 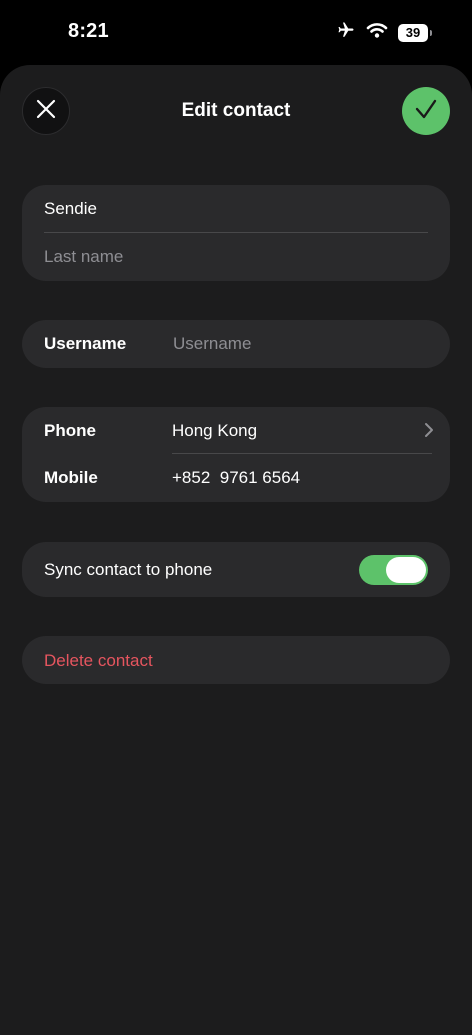 What do you see at coordinates (377, 32) in the screenshot?
I see `wifi-icon` at bounding box center [377, 32].